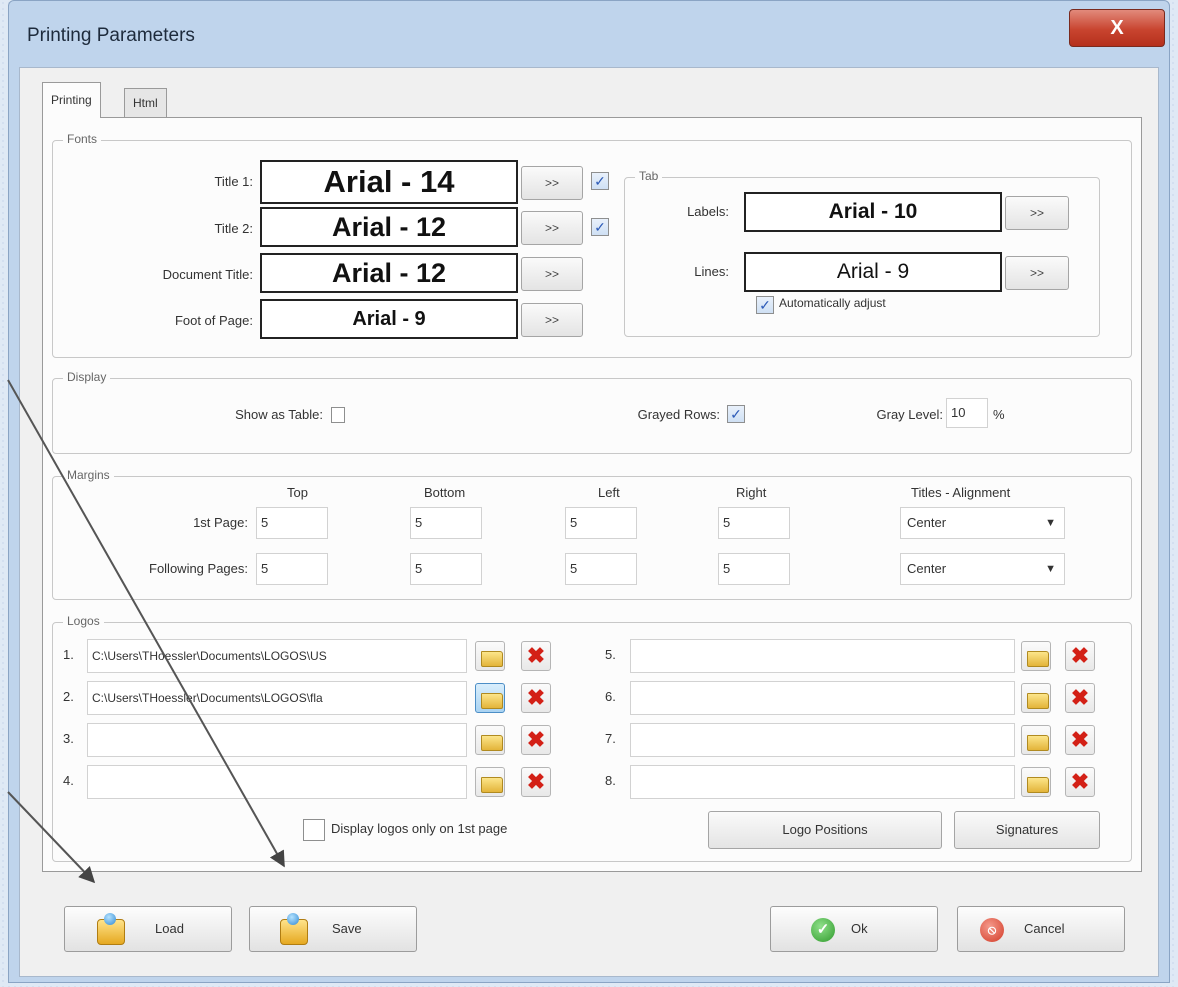  What do you see at coordinates (601, 569) in the screenshot?
I see `following-pages-left-input: 5` at bounding box center [601, 569].